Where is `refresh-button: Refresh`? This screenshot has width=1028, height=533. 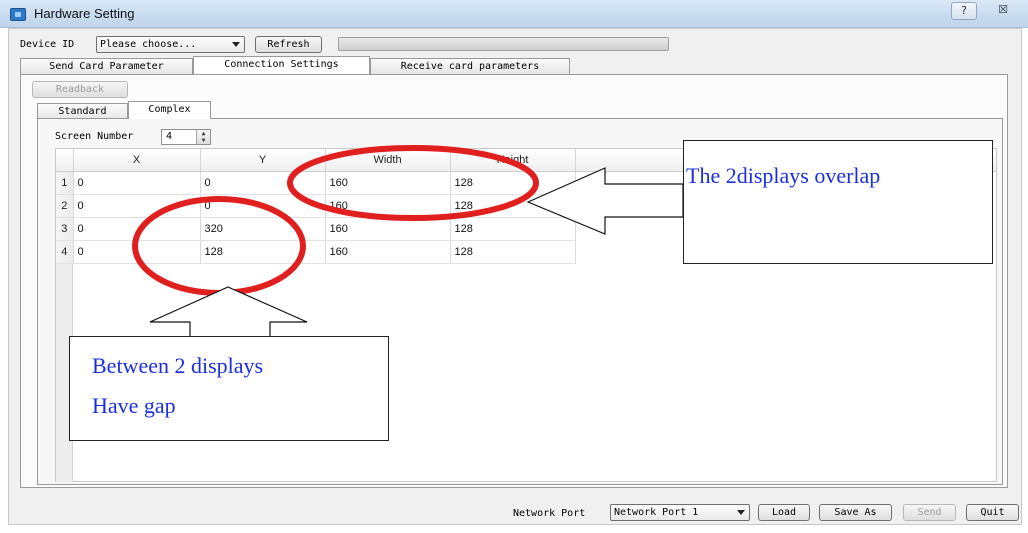 refresh-button: Refresh is located at coordinates (288, 44).